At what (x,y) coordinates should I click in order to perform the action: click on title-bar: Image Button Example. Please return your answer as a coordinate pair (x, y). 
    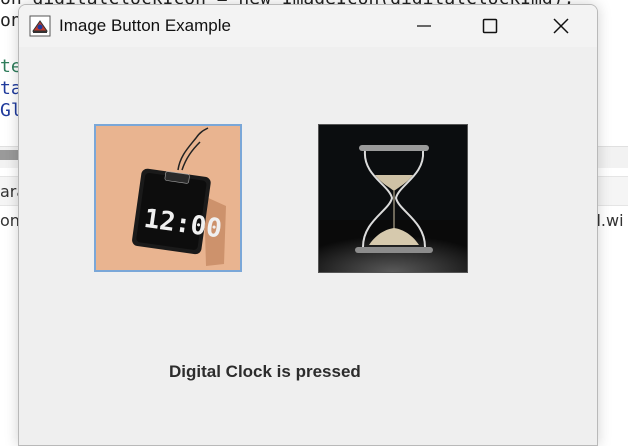
    Looking at the image, I should click on (308, 26).